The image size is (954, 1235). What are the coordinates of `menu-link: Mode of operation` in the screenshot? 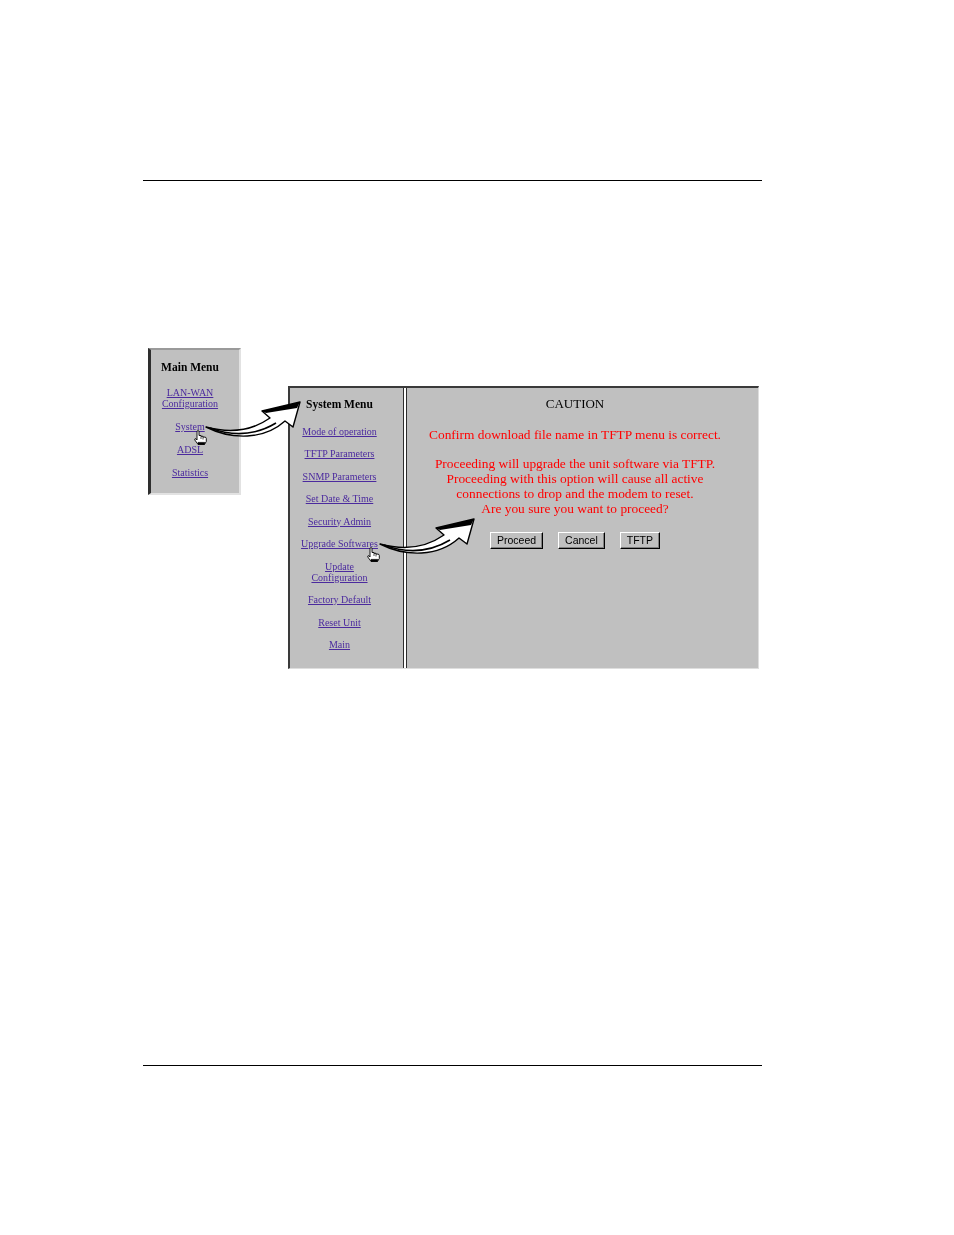 It's located at (339, 431).